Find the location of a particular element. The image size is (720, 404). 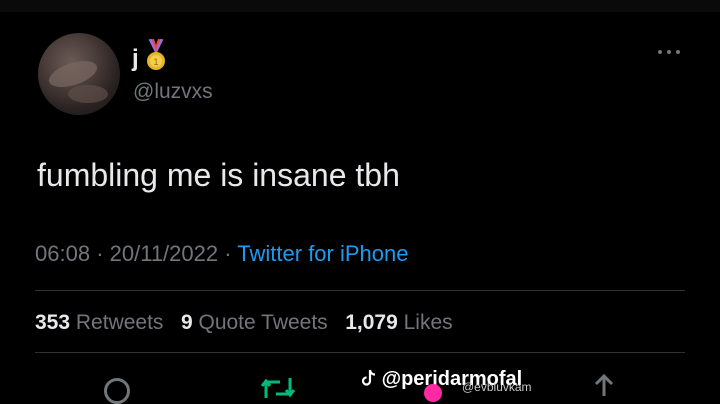

tweet-metadata: 06:08 · 20/11/2022 · Twitter for iPhone is located at coordinates (221, 254).